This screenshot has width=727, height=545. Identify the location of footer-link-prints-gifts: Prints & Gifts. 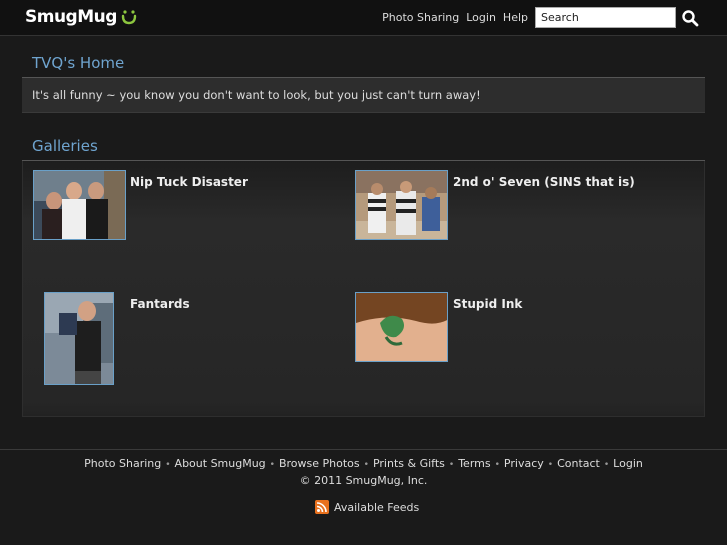
(409, 463).